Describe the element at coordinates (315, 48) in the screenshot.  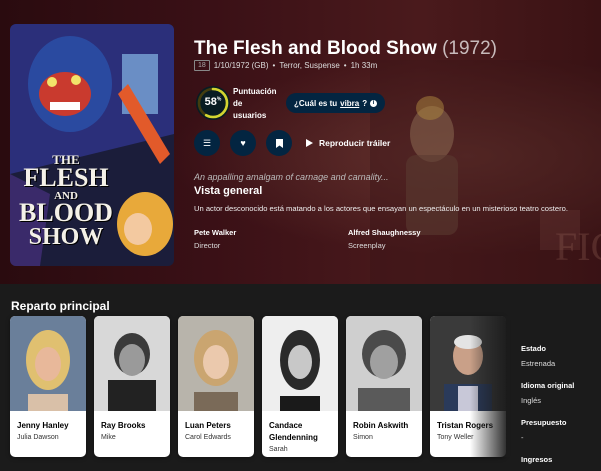
I see `title-text: The Flesh and Blood Show` at that location.